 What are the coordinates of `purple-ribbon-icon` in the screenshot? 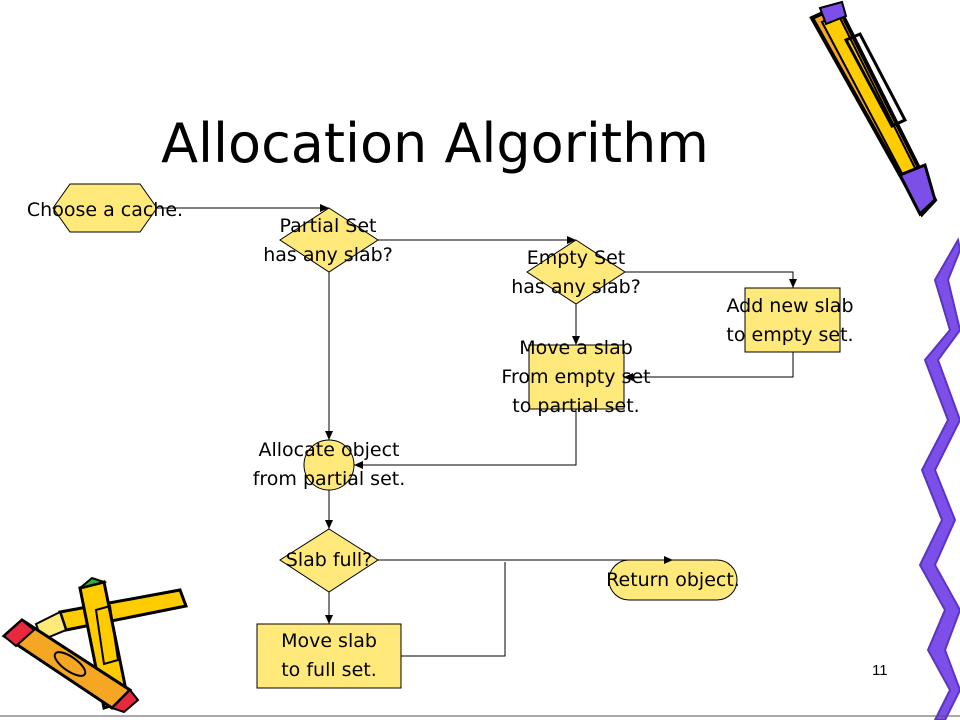 It's located at (939, 478).